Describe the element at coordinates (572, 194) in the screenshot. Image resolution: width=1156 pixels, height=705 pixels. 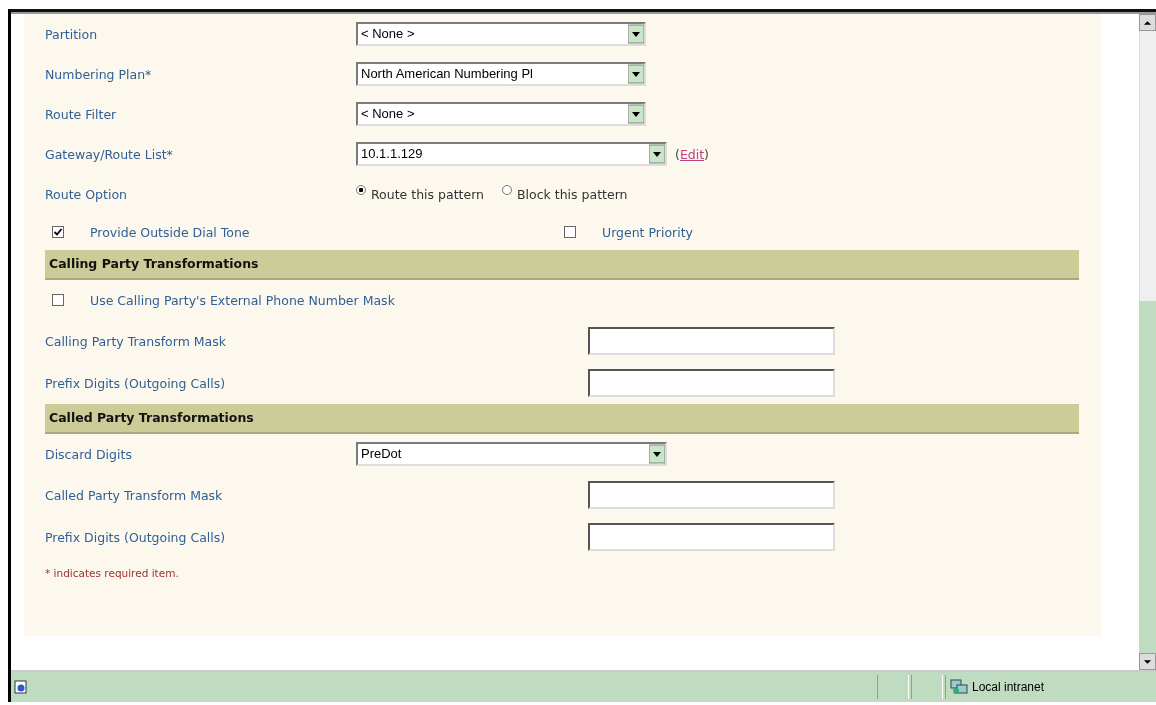
I see `radio-label: Block this pattern` at that location.